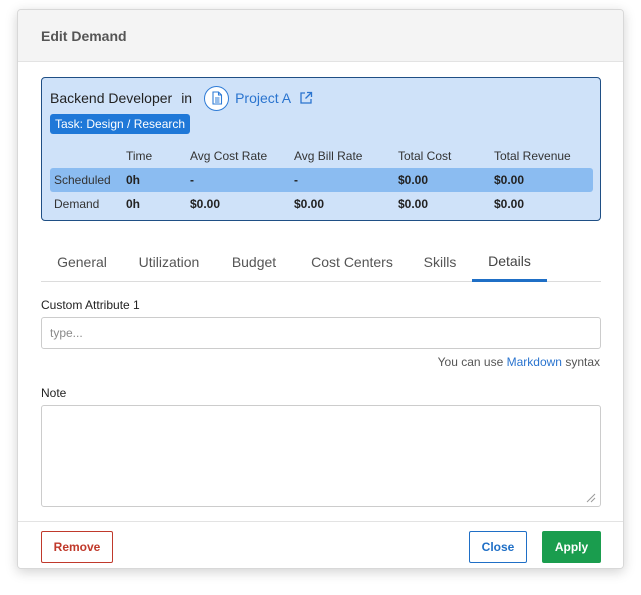  I want to click on cell-avg-bill-rate: $0.00, so click(309, 204).